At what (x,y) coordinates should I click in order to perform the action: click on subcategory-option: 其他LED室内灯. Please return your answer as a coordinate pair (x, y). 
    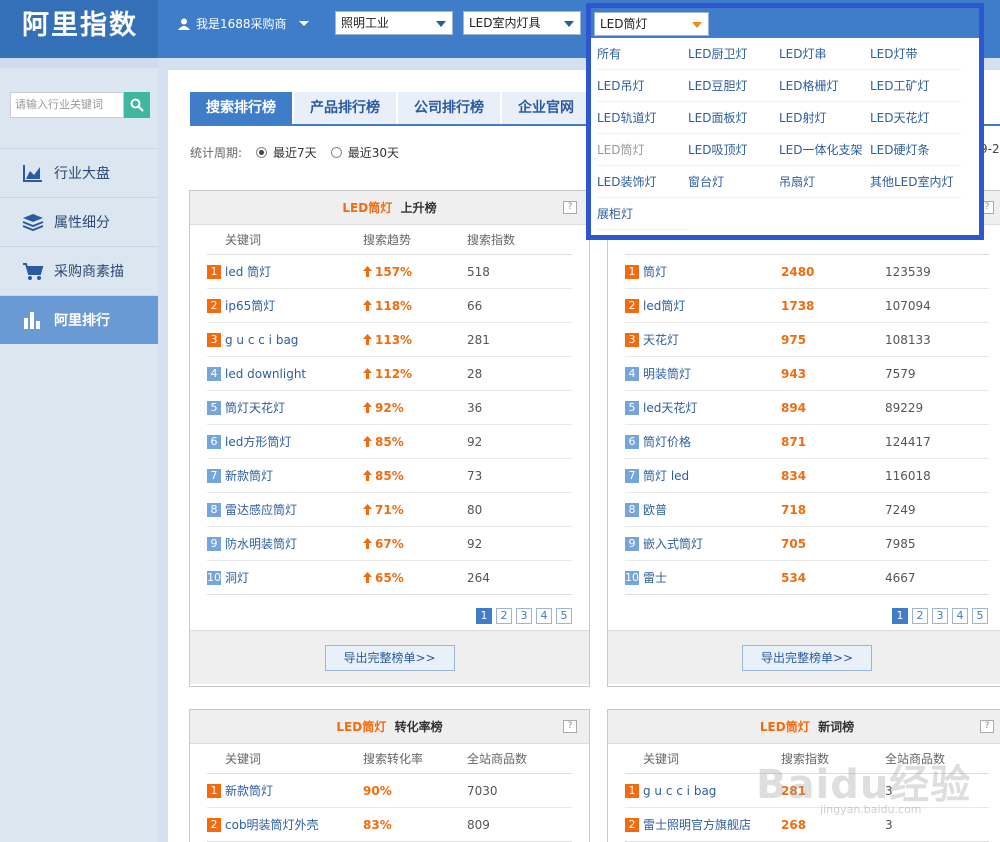
    Looking at the image, I should click on (915, 182).